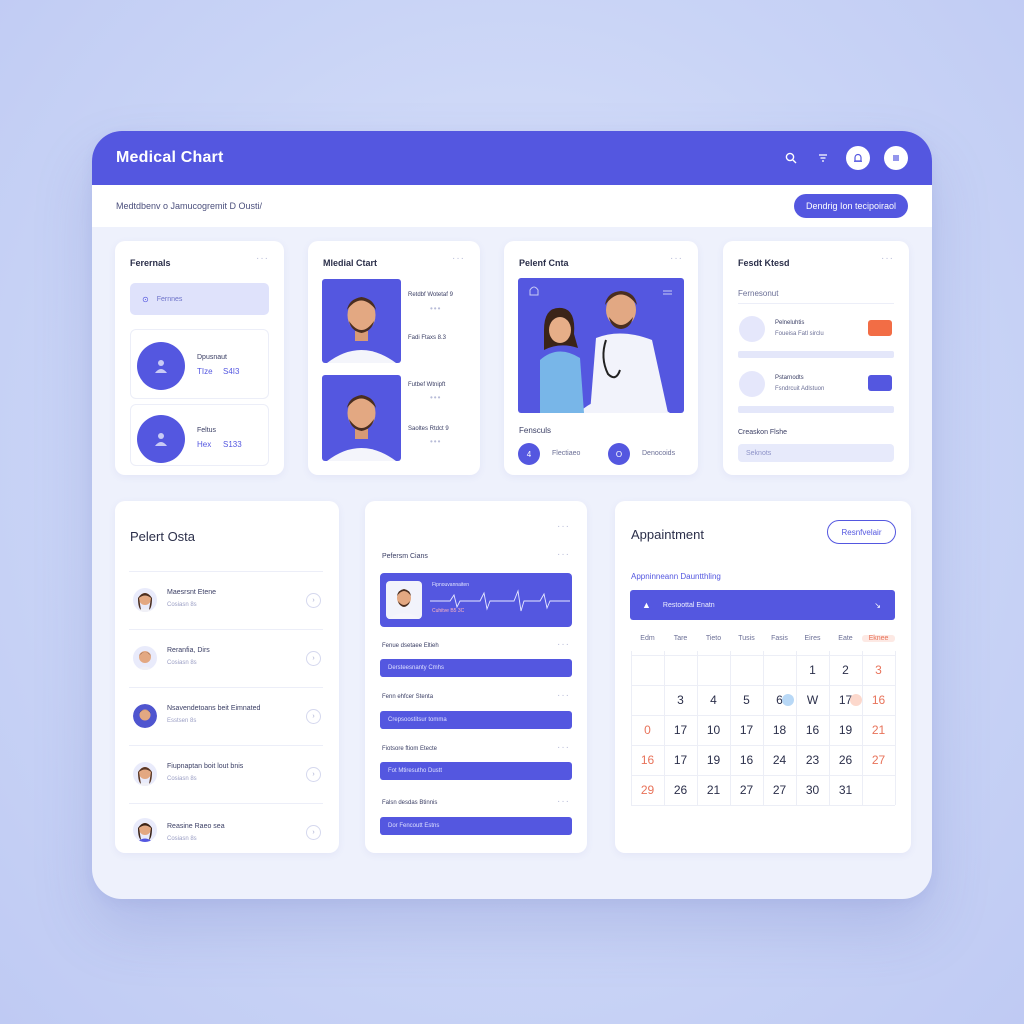  Describe the element at coordinates (404, 600) in the screenshot. I see `avatar` at that location.